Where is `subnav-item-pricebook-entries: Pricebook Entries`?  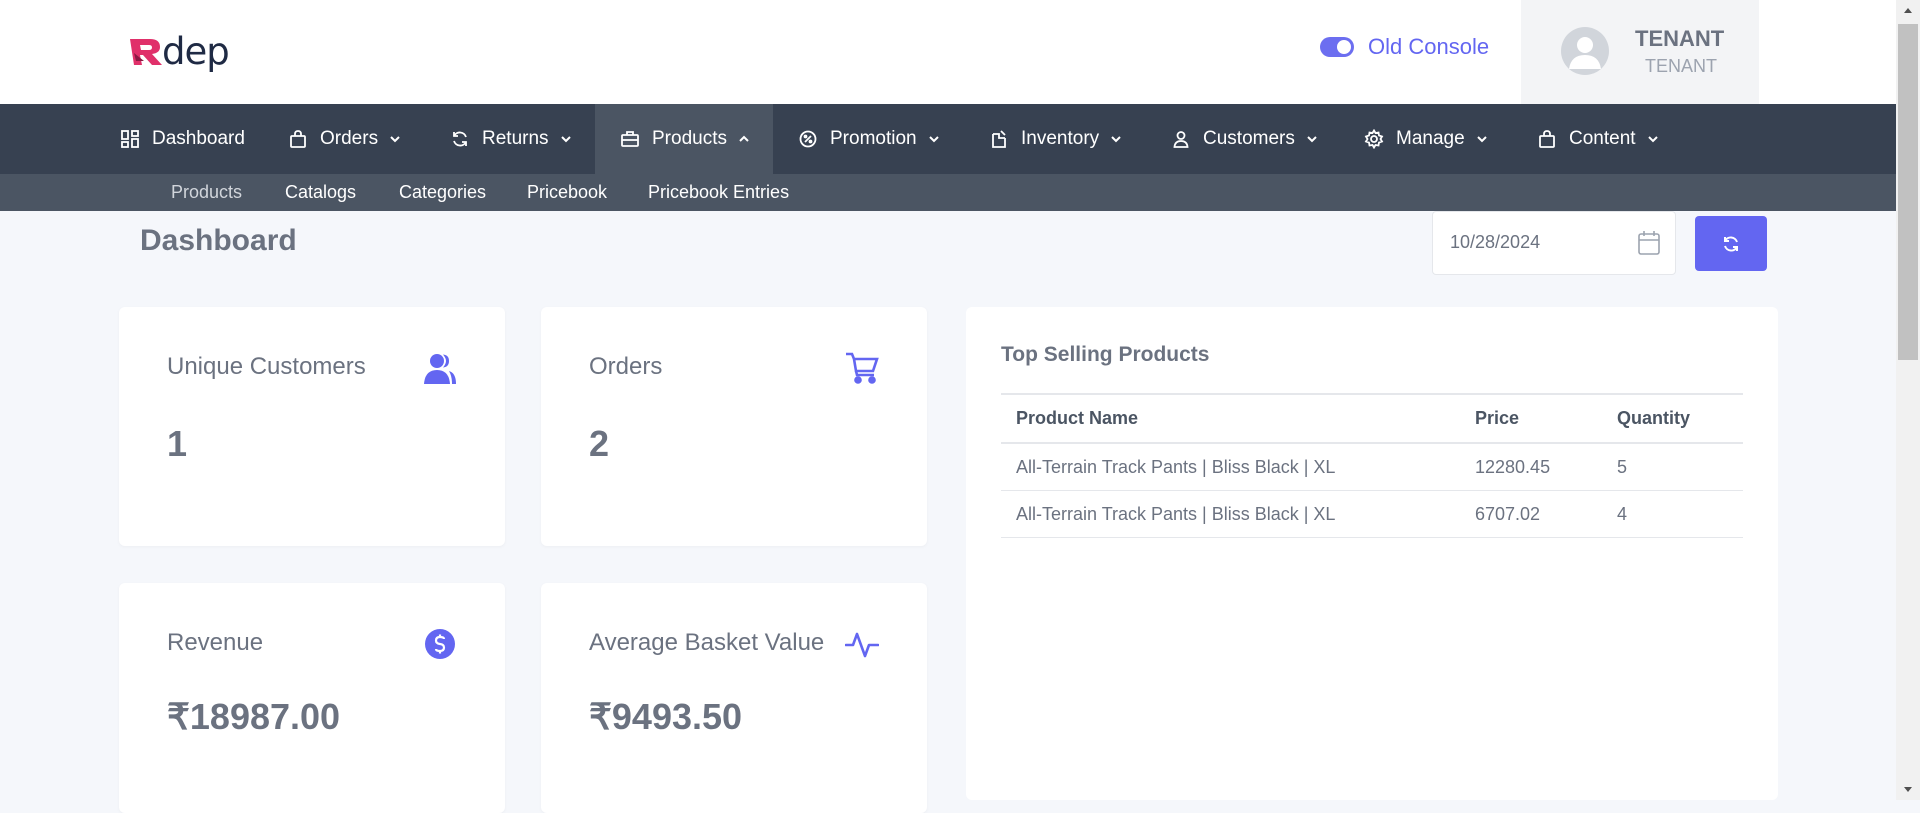
subnav-item-pricebook-entries: Pricebook Entries is located at coordinates (718, 192).